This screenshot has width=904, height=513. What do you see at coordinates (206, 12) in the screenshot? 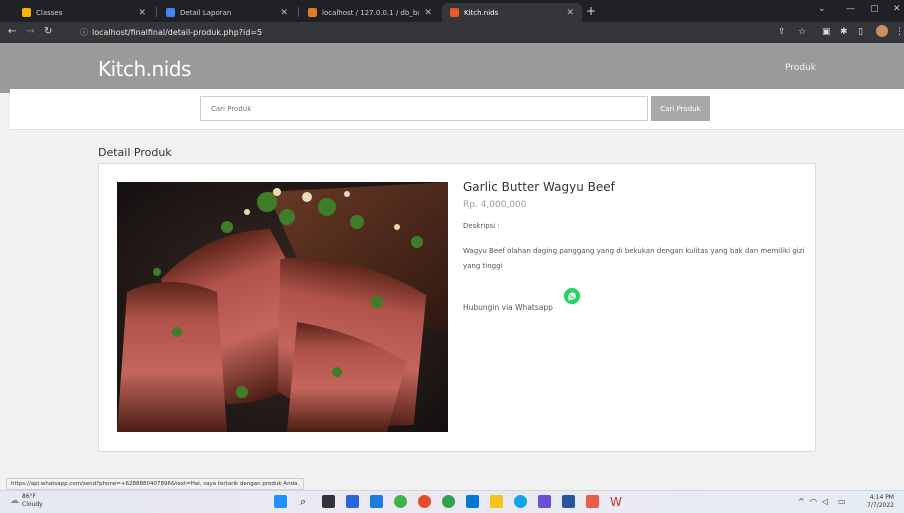
I see `tab-title: Detail Laporan` at bounding box center [206, 12].